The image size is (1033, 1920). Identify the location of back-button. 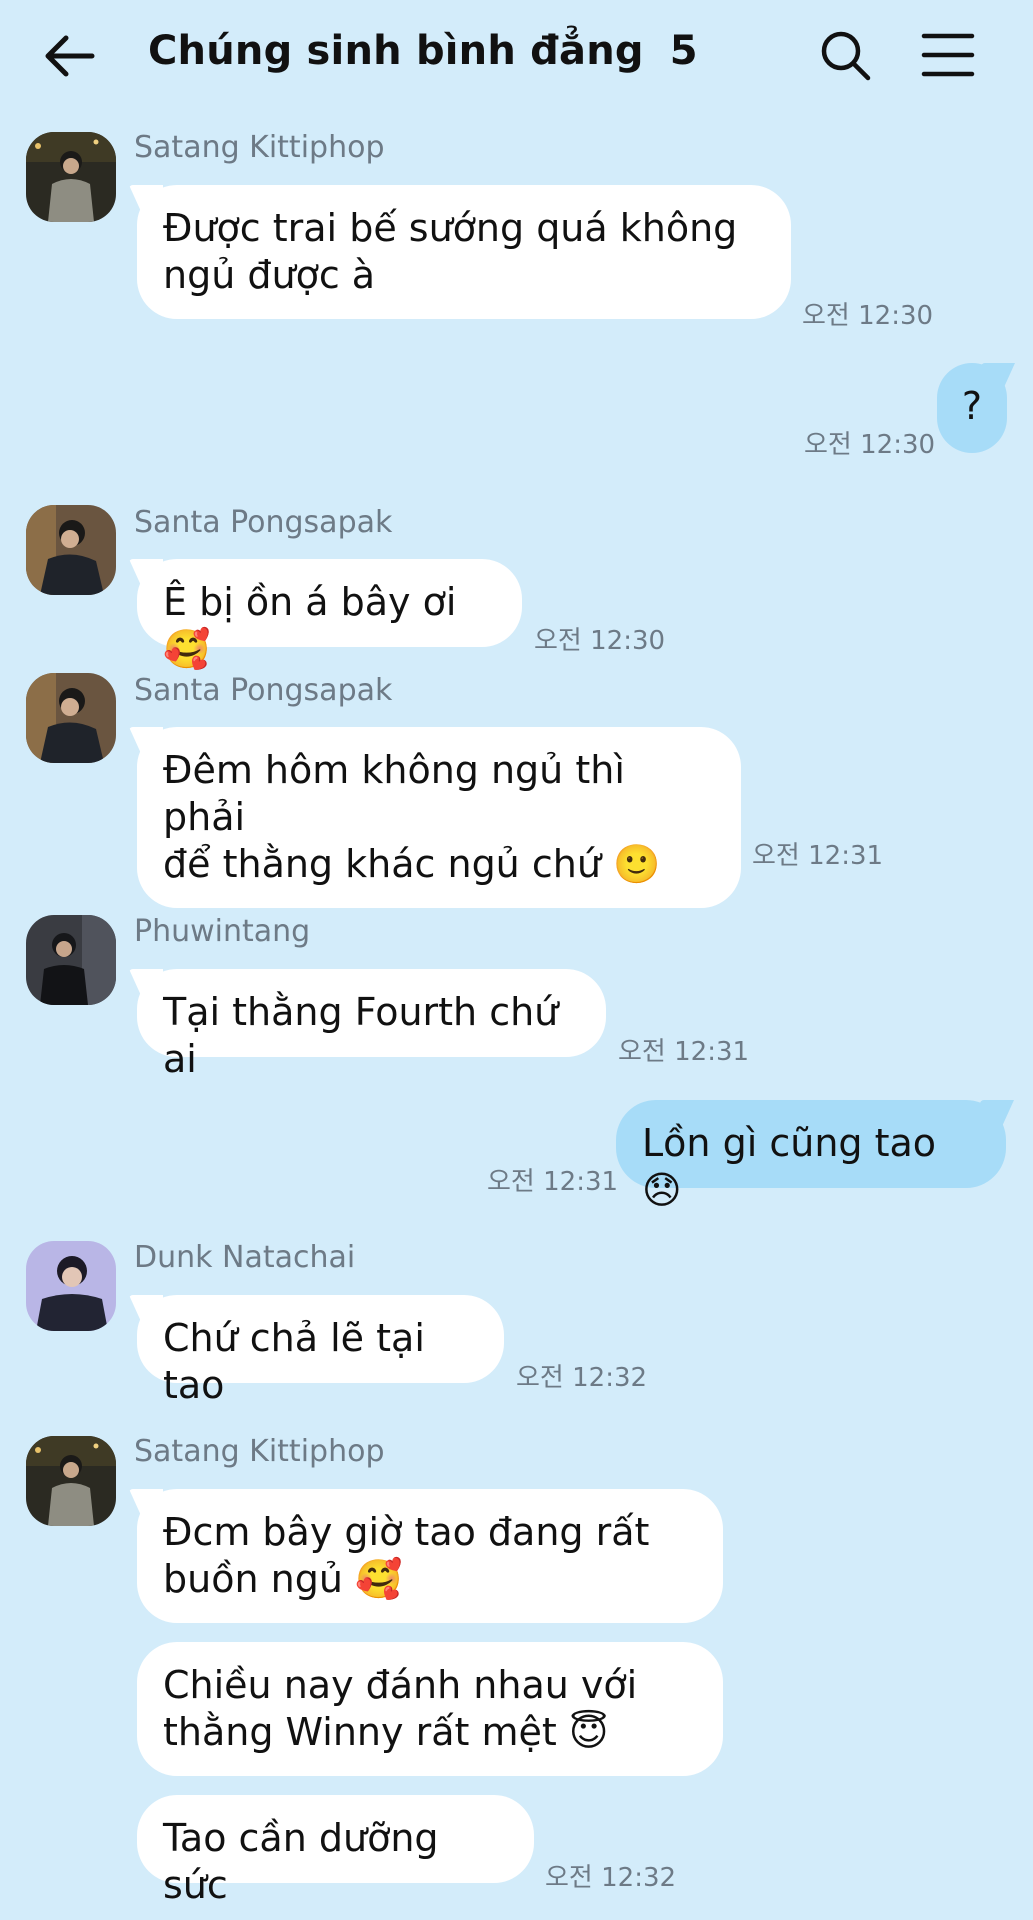
(70, 56).